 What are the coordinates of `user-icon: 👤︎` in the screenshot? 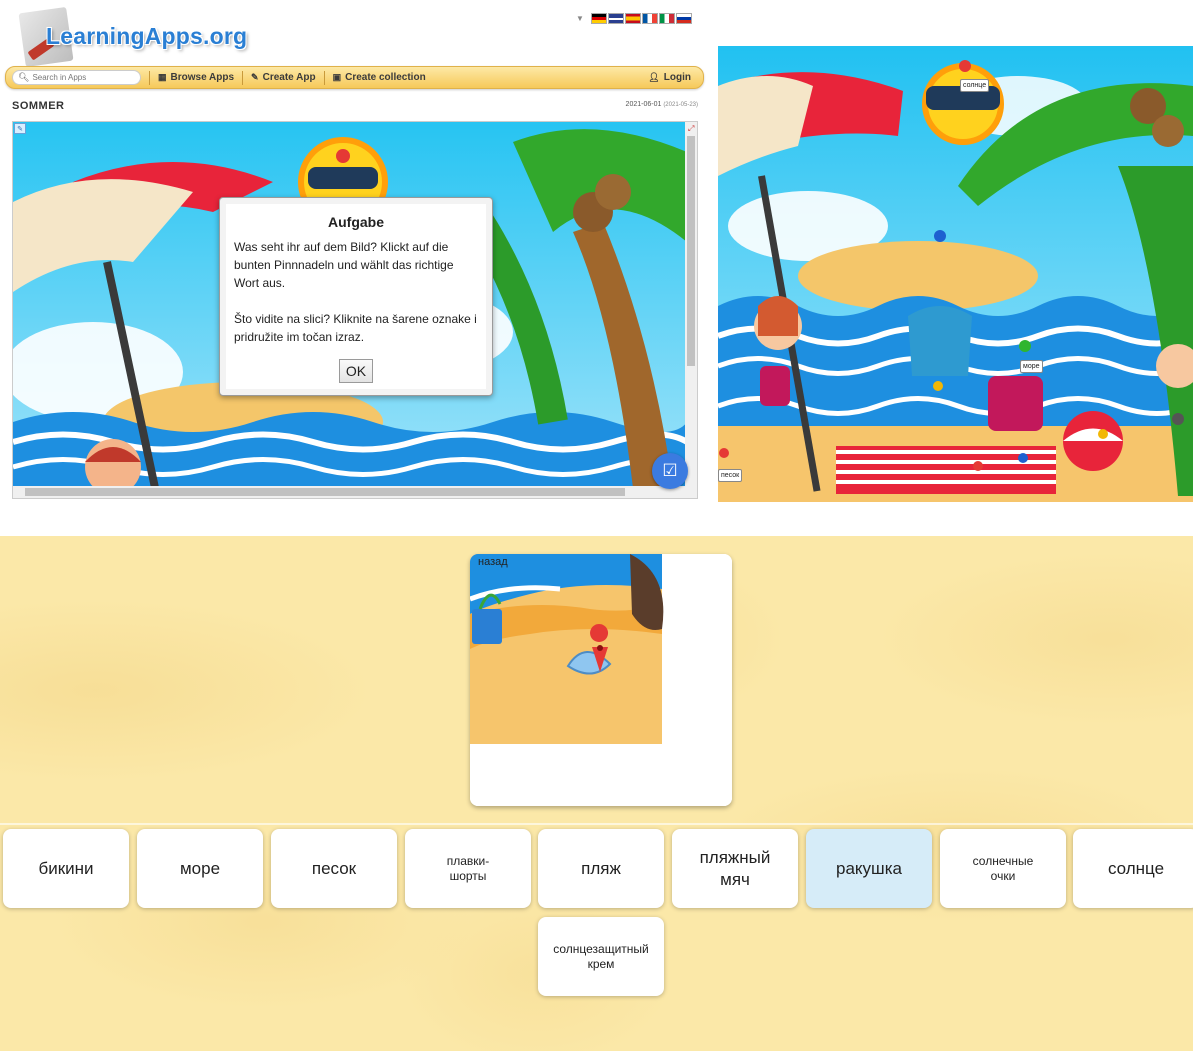 It's located at (654, 77).